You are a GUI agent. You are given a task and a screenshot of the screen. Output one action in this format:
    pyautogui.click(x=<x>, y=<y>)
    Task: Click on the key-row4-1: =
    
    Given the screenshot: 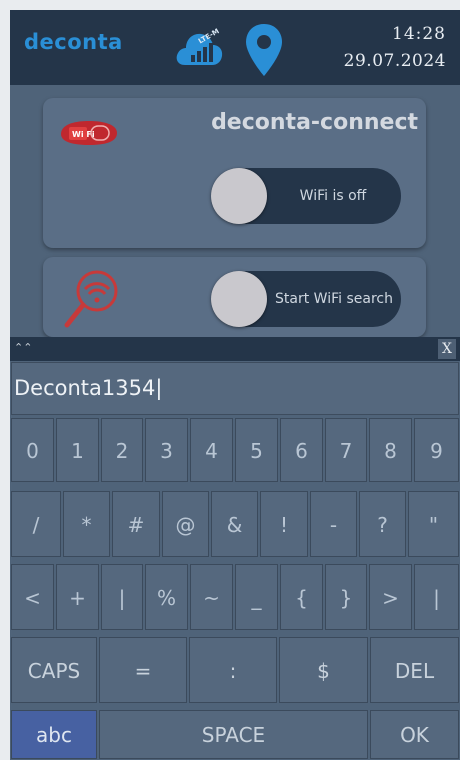 What is the action you would take?
    pyautogui.click(x=143, y=670)
    